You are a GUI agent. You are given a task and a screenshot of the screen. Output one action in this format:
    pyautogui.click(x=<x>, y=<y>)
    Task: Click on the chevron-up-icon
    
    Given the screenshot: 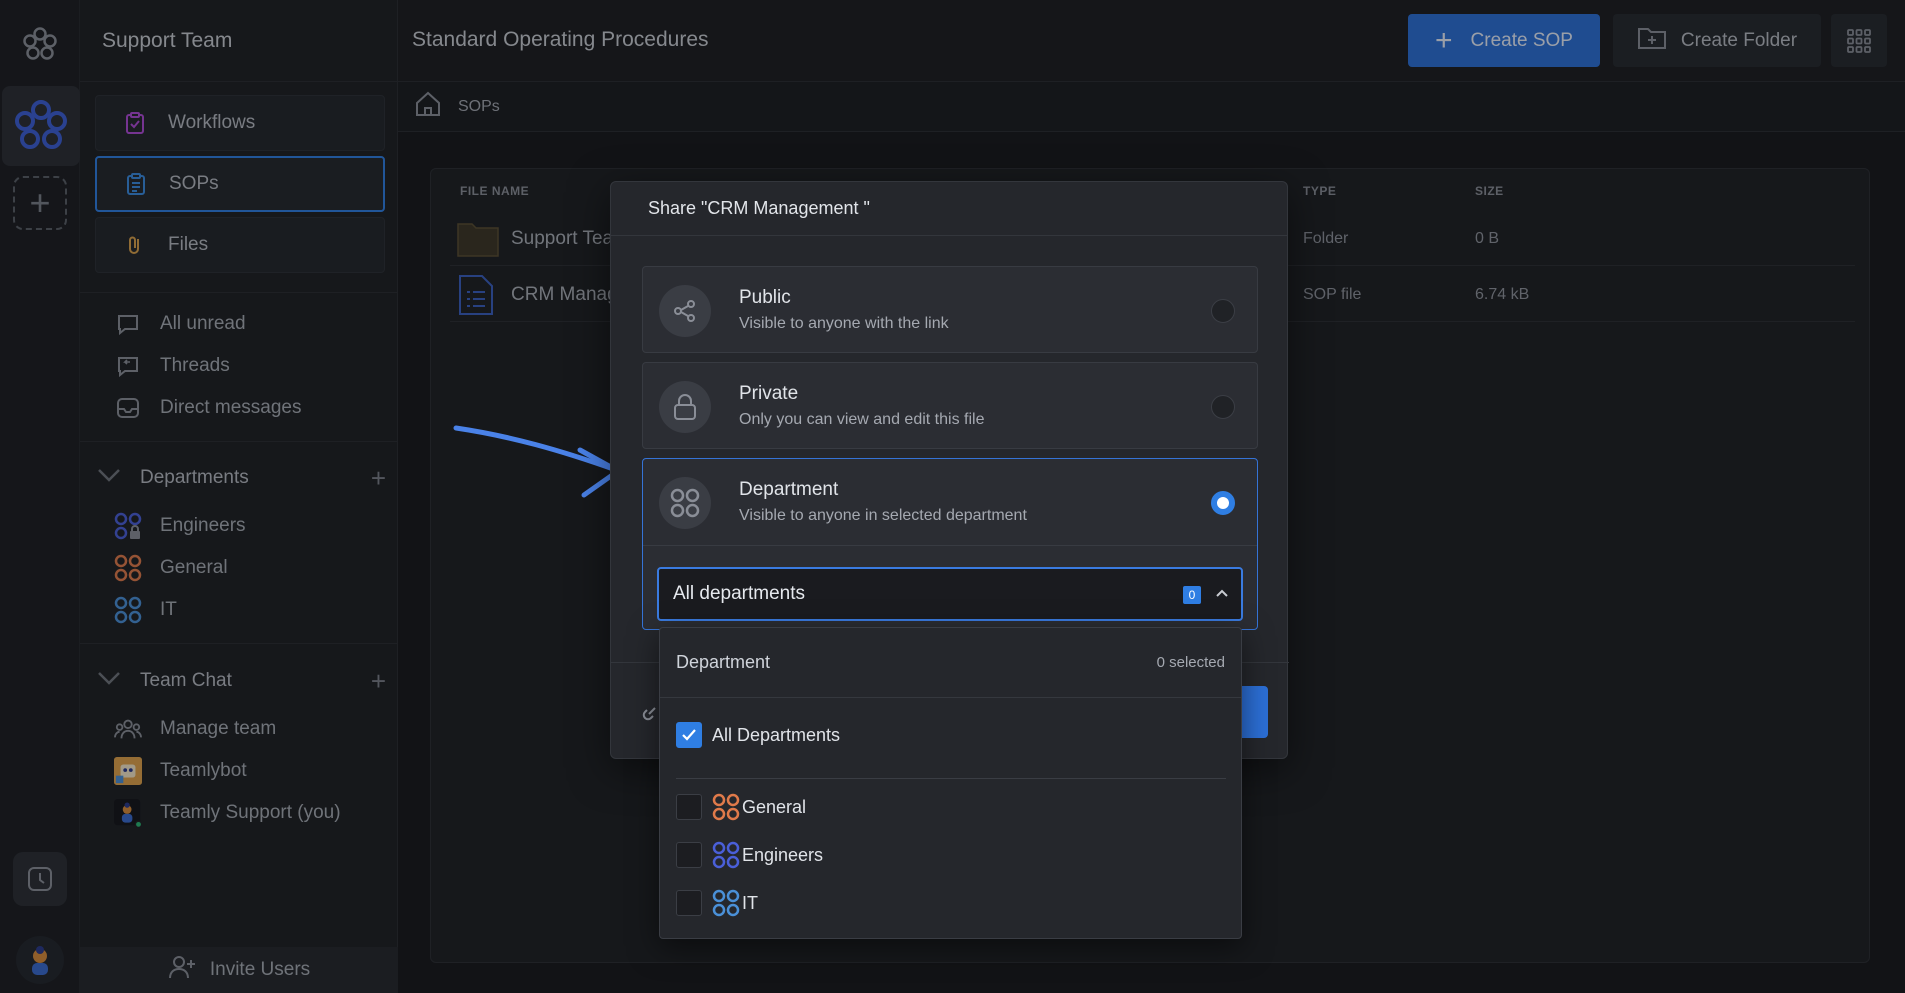 What is the action you would take?
    pyautogui.click(x=1222, y=596)
    